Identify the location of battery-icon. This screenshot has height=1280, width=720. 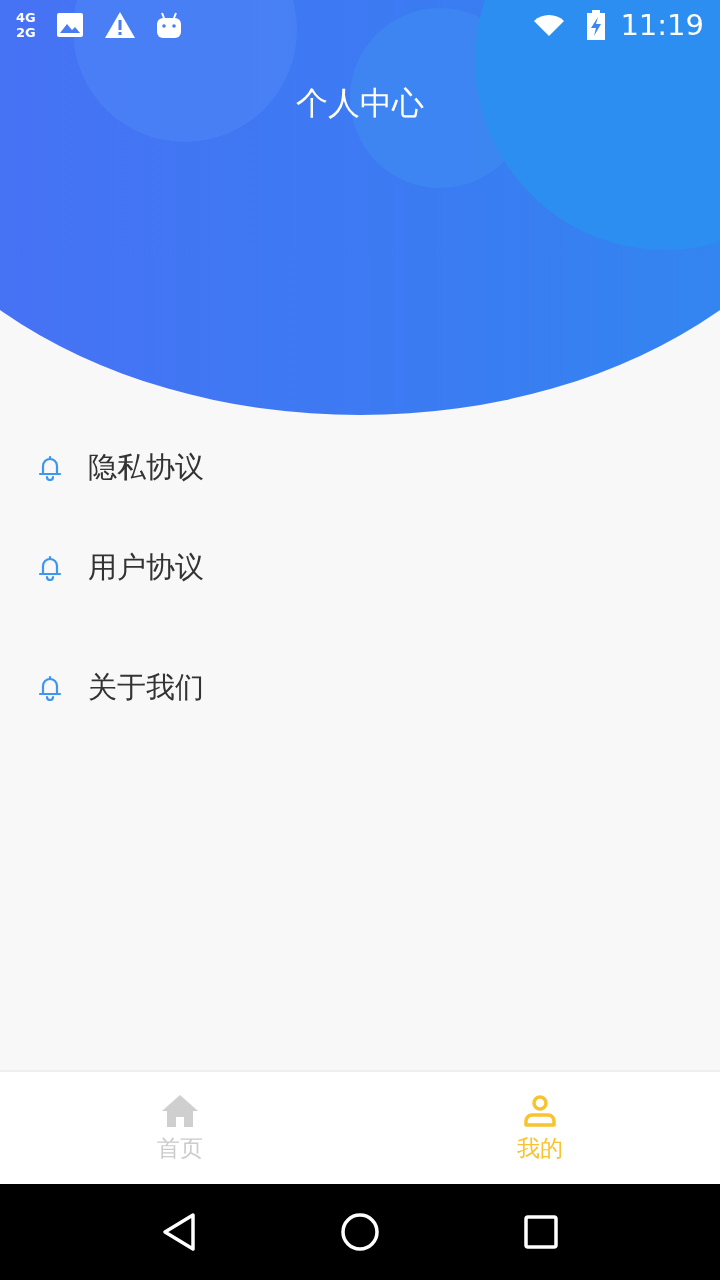
(596, 25).